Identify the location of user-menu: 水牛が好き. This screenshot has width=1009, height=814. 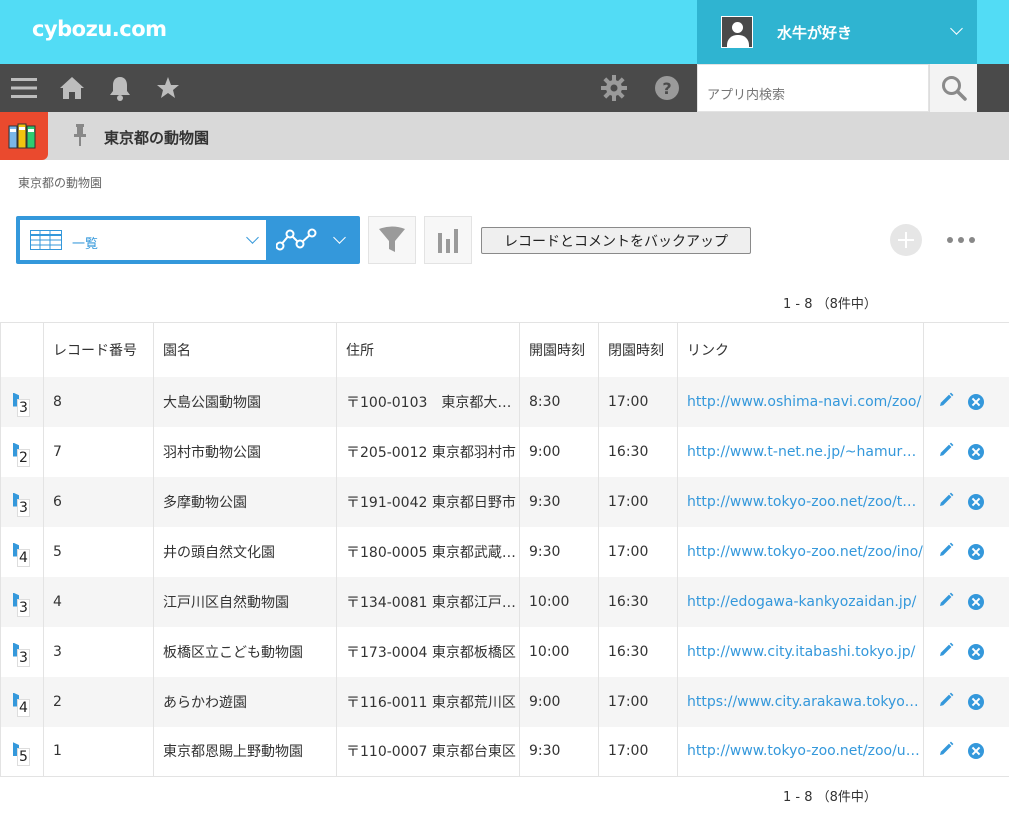
(837, 32).